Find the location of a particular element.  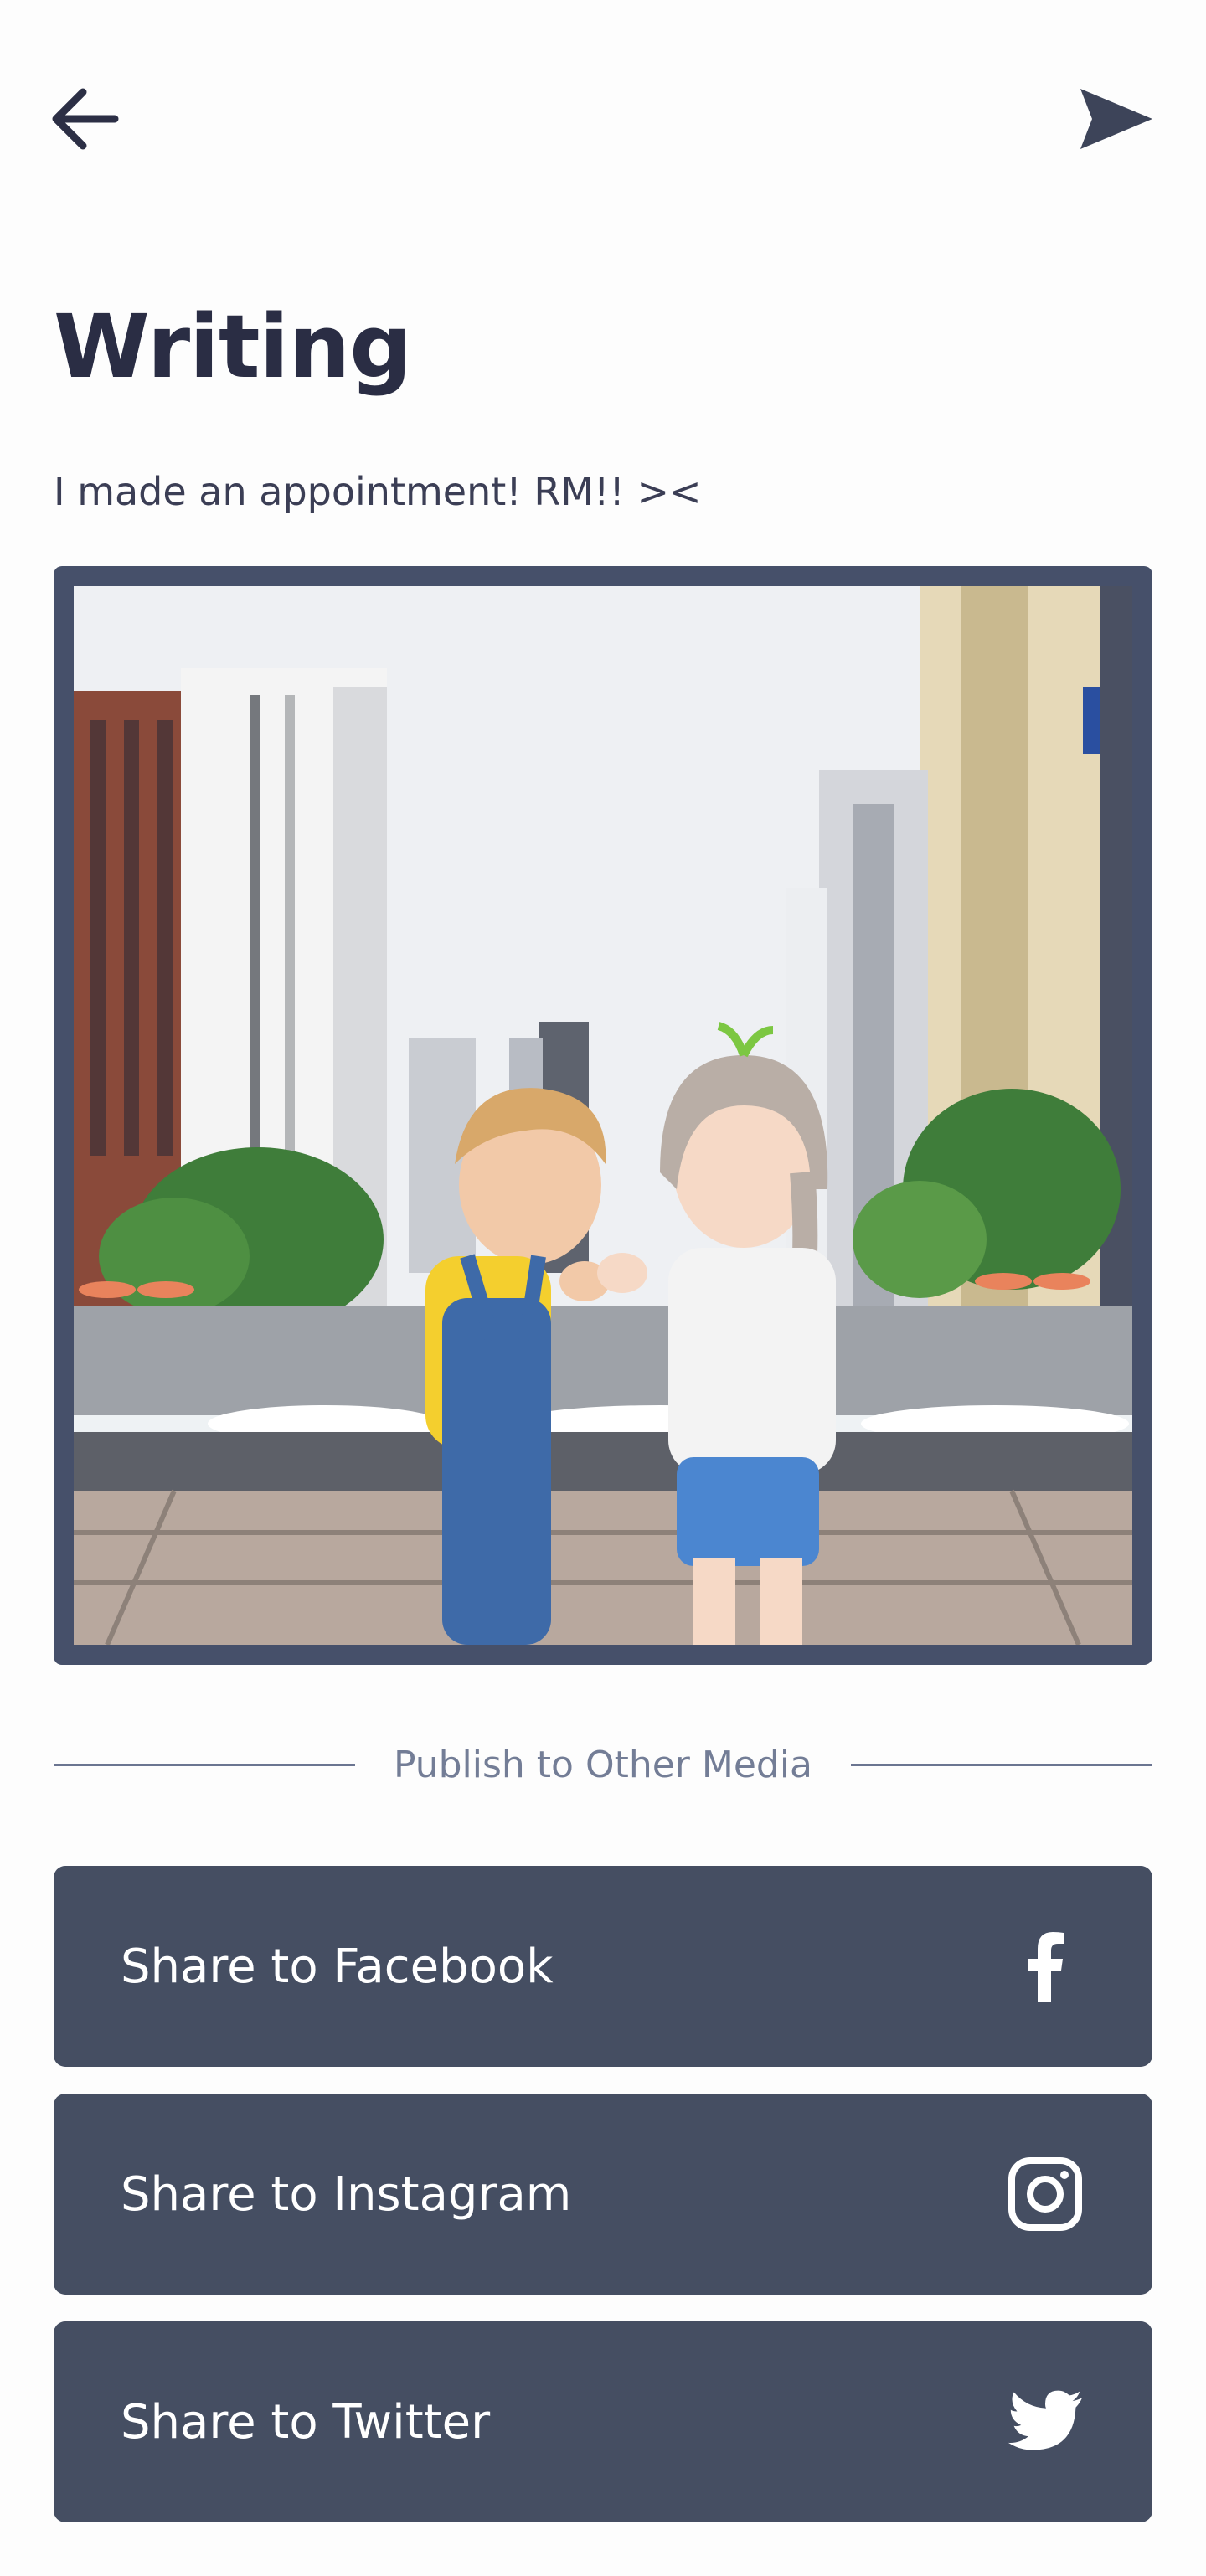

publish-divider-label: Publish to Other Media is located at coordinates (603, 1764).